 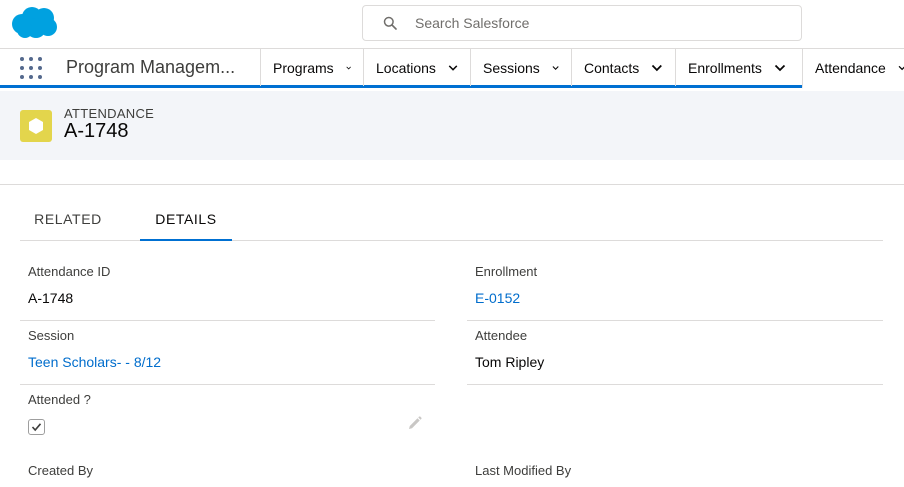 What do you see at coordinates (31, 68) in the screenshot?
I see `app-launcher-icon` at bounding box center [31, 68].